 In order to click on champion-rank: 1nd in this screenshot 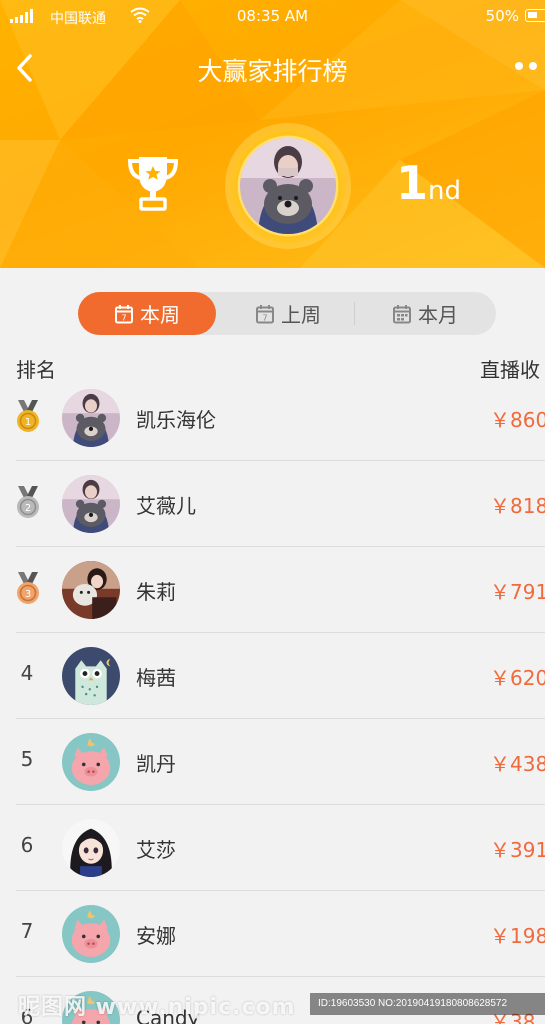, I will do `click(428, 183)`.